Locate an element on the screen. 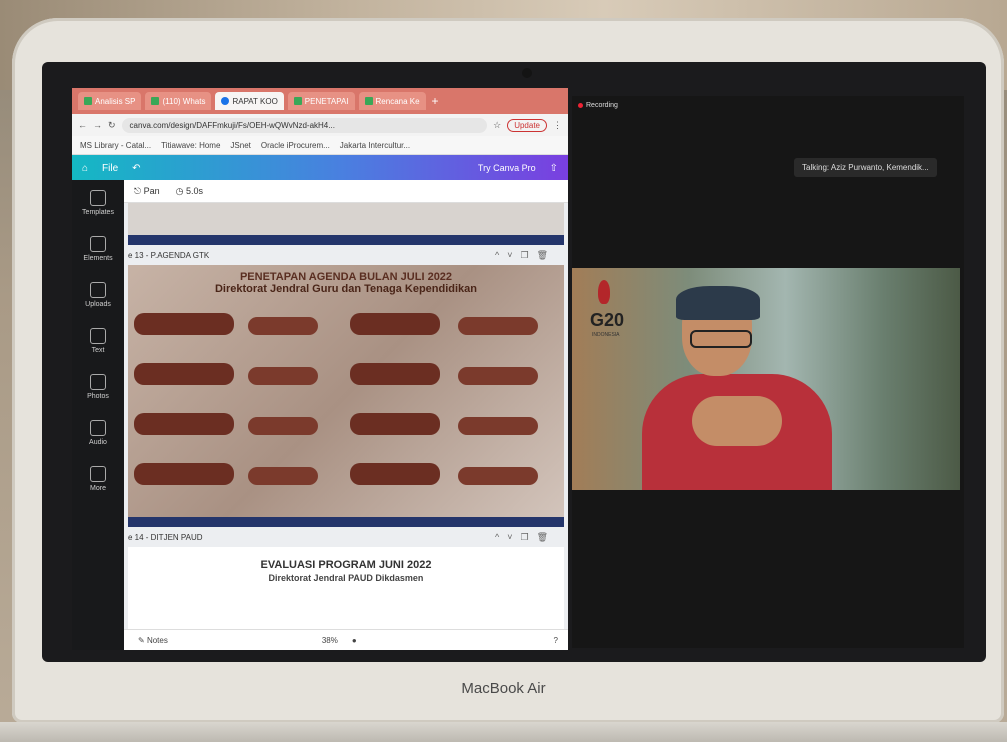 The image size is (1007, 742). slide-14-subtitle: Direktorat Jendral PAUD Dikdasmen is located at coordinates (346, 578).